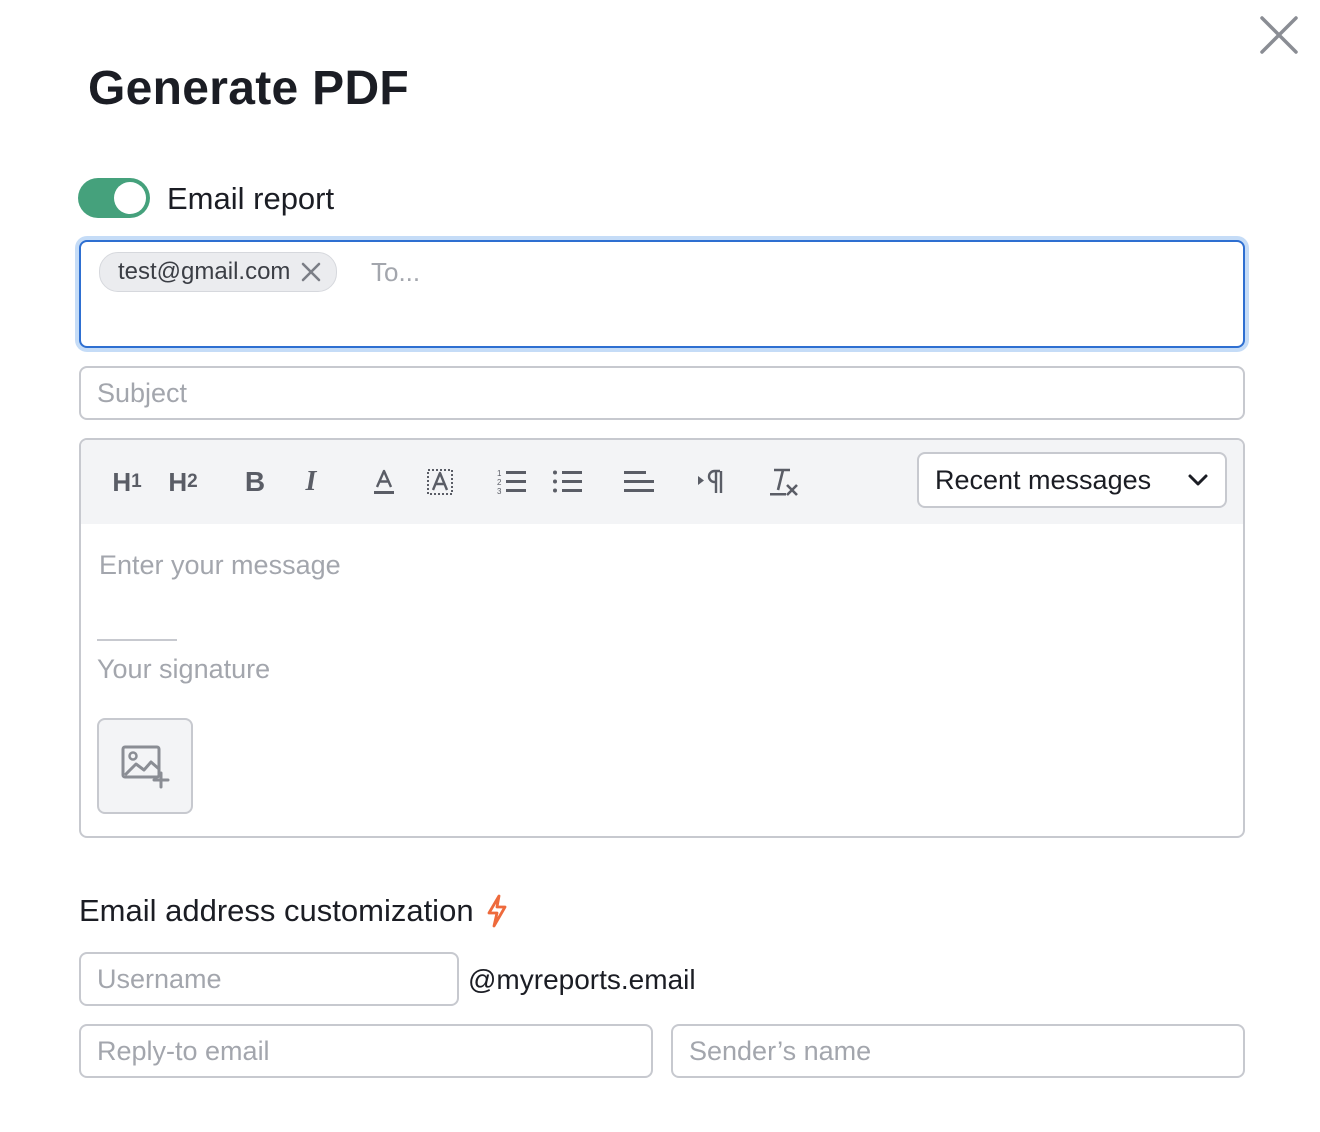 This screenshot has width=1320, height=1132. I want to click on svg-text: 1, so click(499, 473).